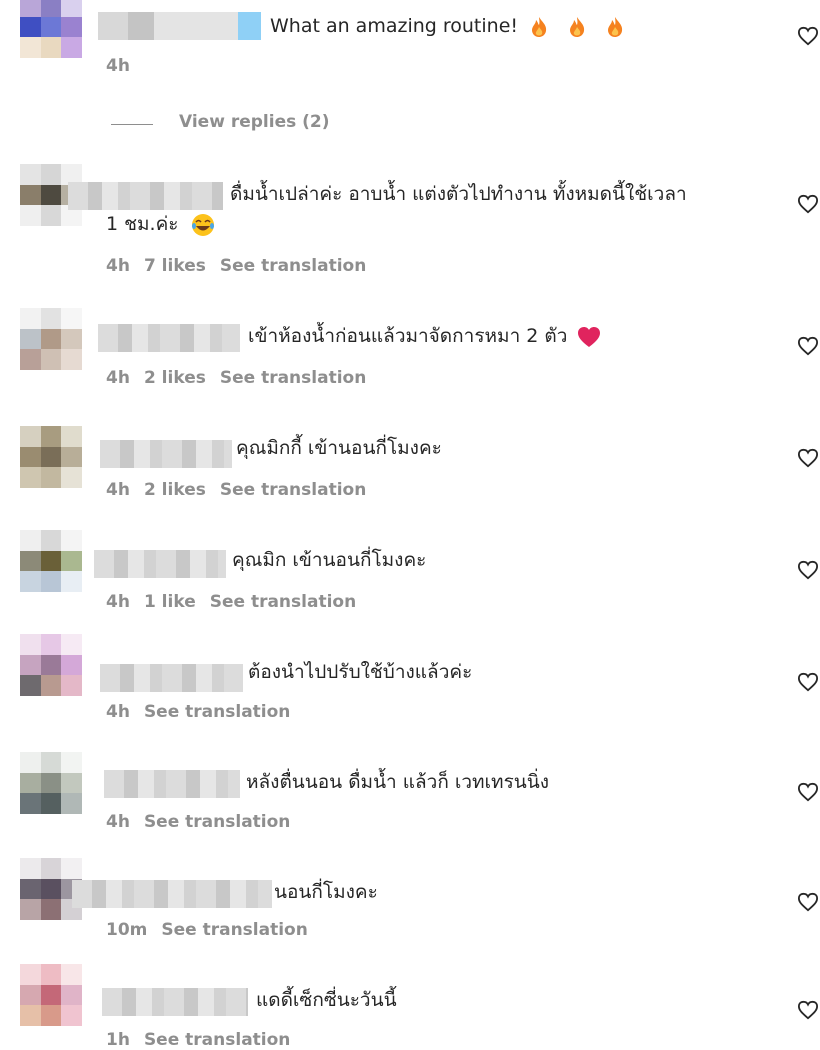  Describe the element at coordinates (329, 560) in the screenshot. I see `comment-text: คุณมิก เข้านอนกี่โมงคะ` at that location.